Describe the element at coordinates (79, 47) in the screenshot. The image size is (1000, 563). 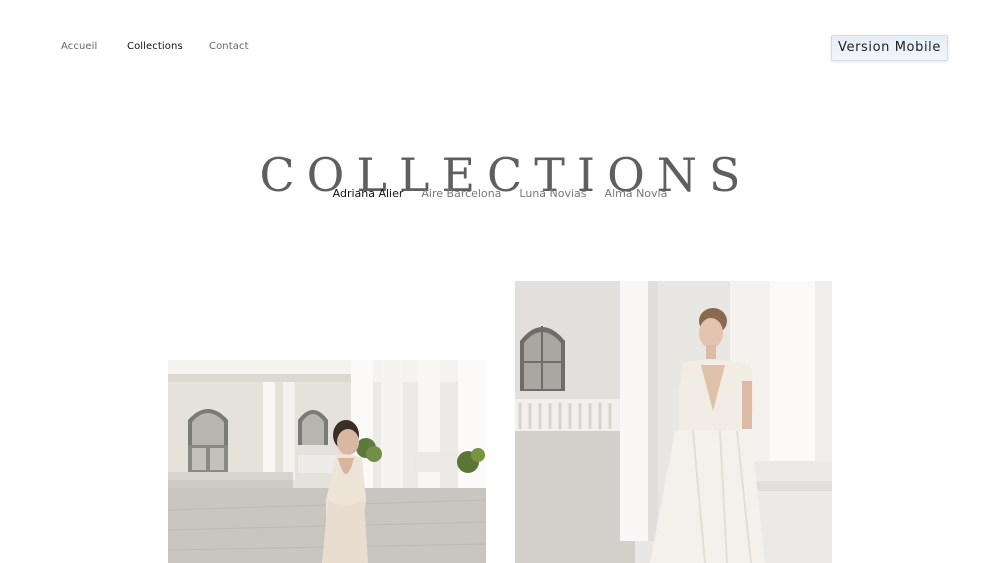
I see `nav-link-accueil: Accueil` at that location.